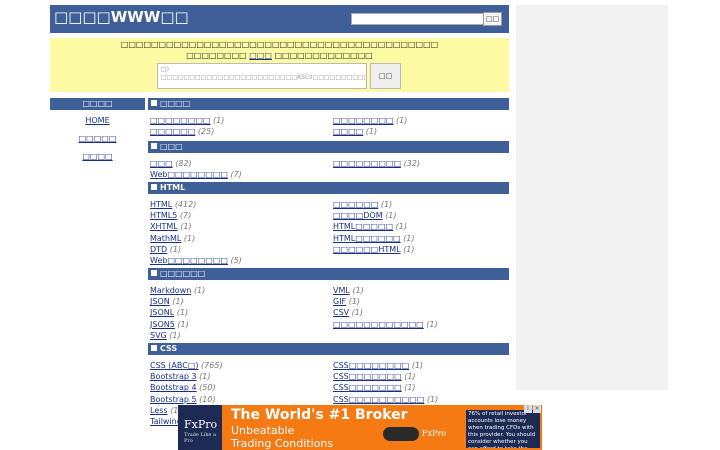 Image resolution: width=720 pixels, height=450 pixels. What do you see at coordinates (200, 427) in the screenshot?
I see `ad-brand-box: FxPro Trade Like a Pro` at bounding box center [200, 427].